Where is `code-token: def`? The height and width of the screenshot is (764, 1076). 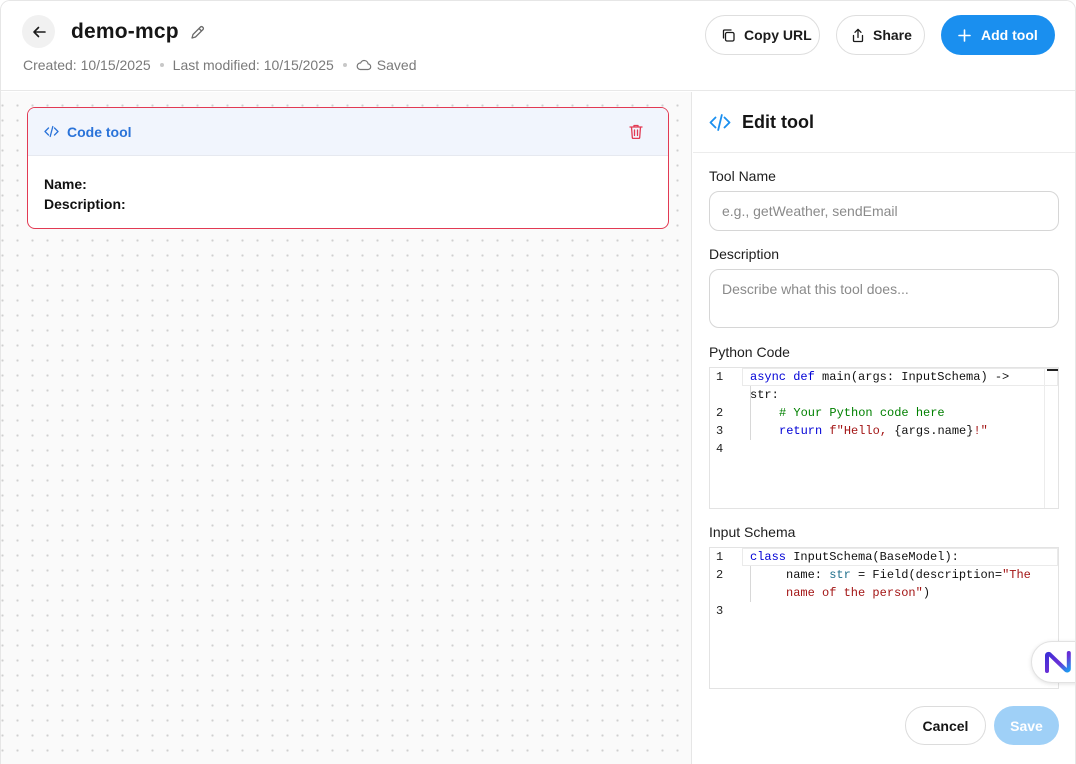
code-token: def is located at coordinates (804, 377).